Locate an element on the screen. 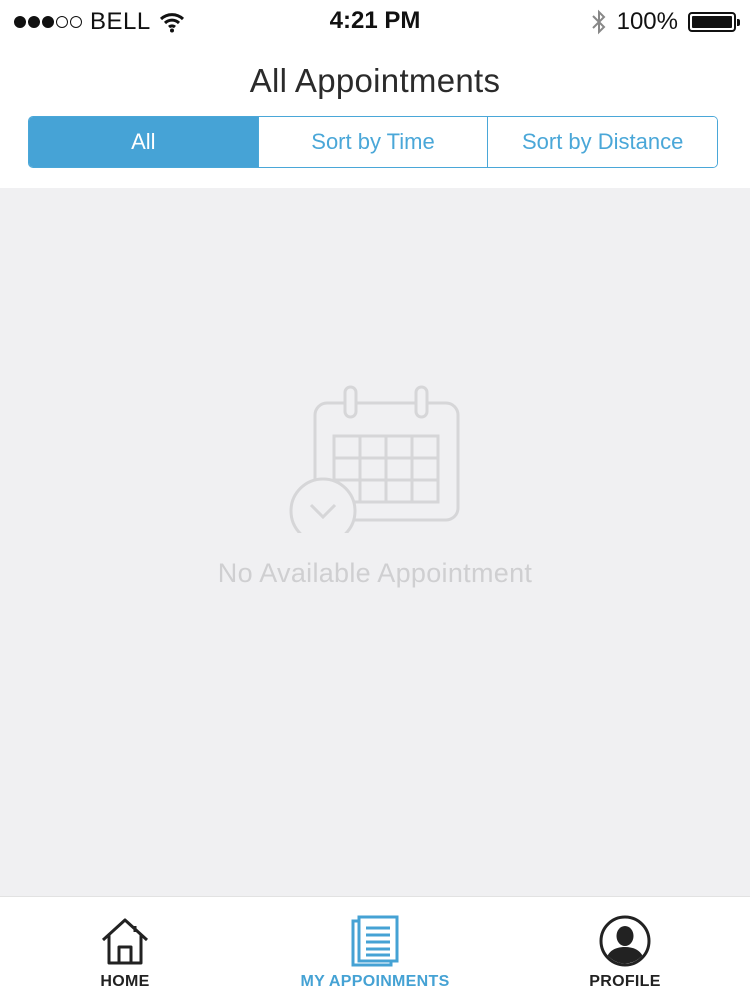  tab-my-appointments-label: MY APPOINMENTS is located at coordinates (375, 981).